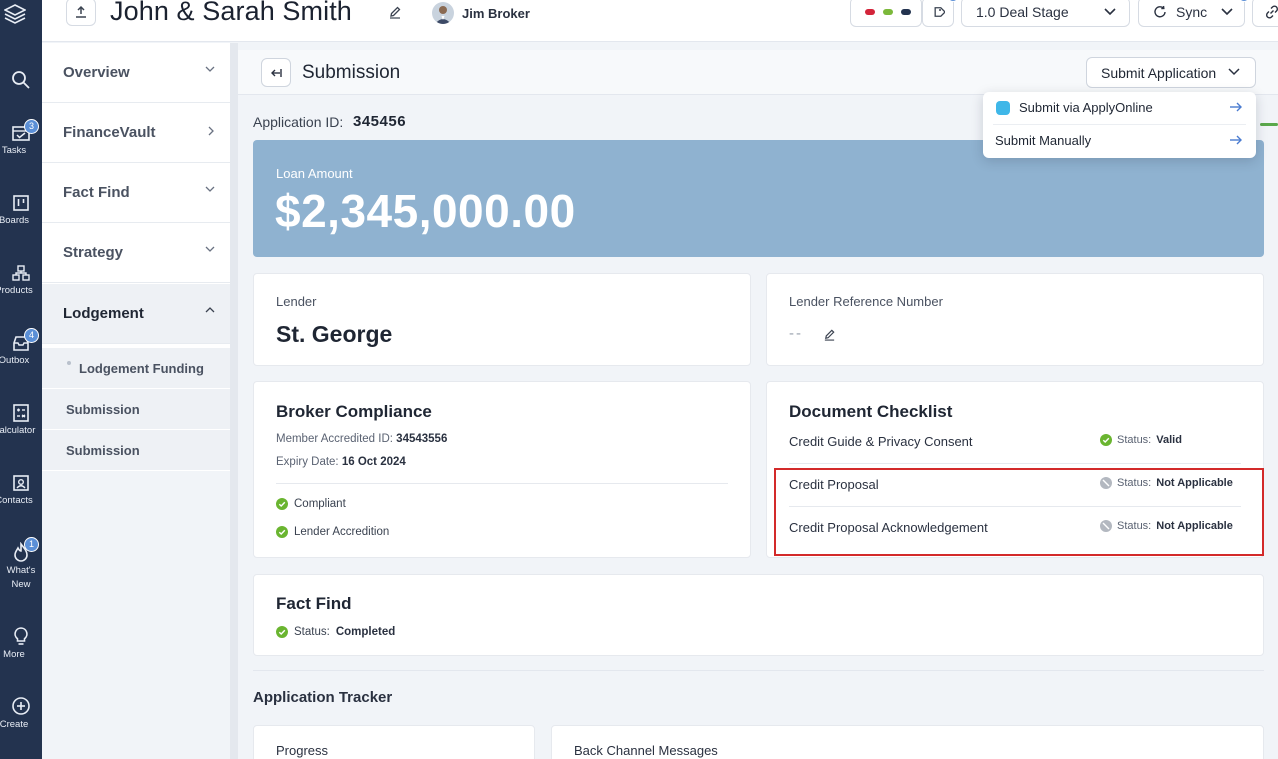 This screenshot has width=1278, height=759. Describe the element at coordinates (796, 333) in the screenshot. I see `lender-reference-value: --` at that location.